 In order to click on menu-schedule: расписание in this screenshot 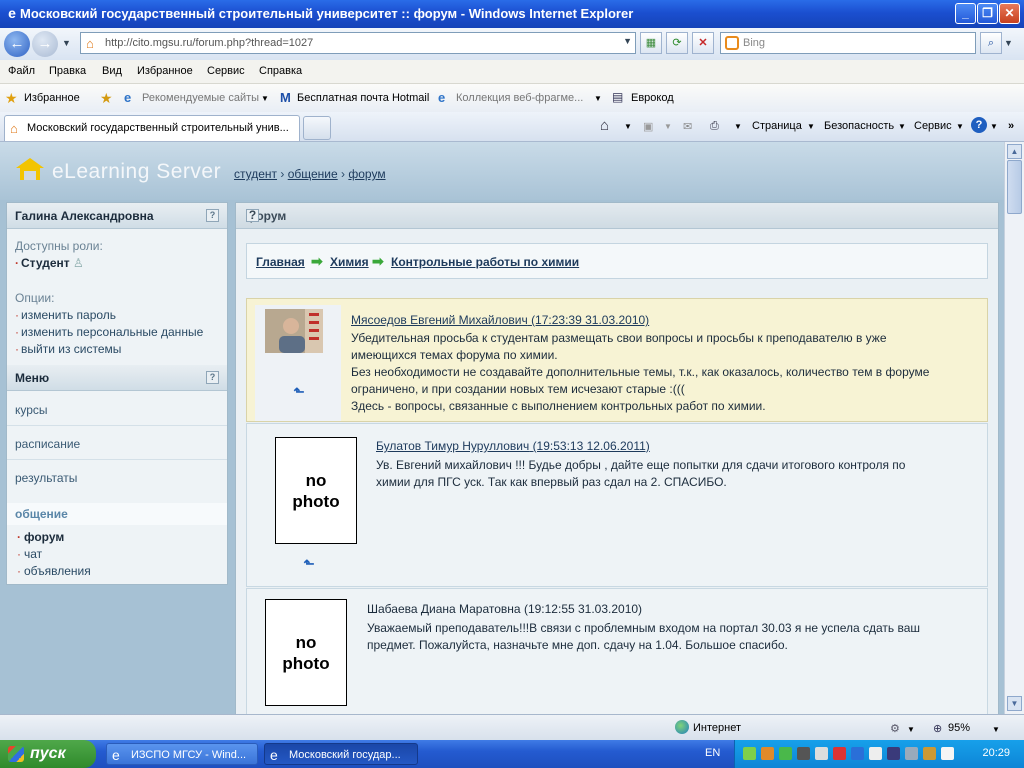, I will do `click(47, 444)`.